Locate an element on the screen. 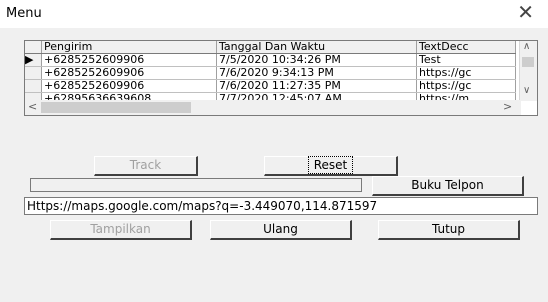 This screenshot has width=548, height=302. tutup-button: Tutup is located at coordinates (449, 230).